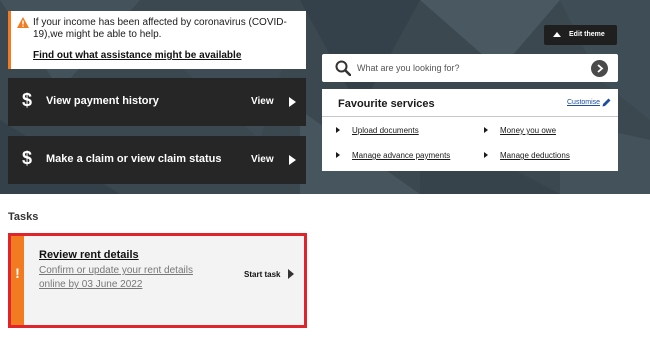 This screenshot has height=342, width=650. Describe the element at coordinates (89, 255) in the screenshot. I see `task-title: Review rent details` at that location.